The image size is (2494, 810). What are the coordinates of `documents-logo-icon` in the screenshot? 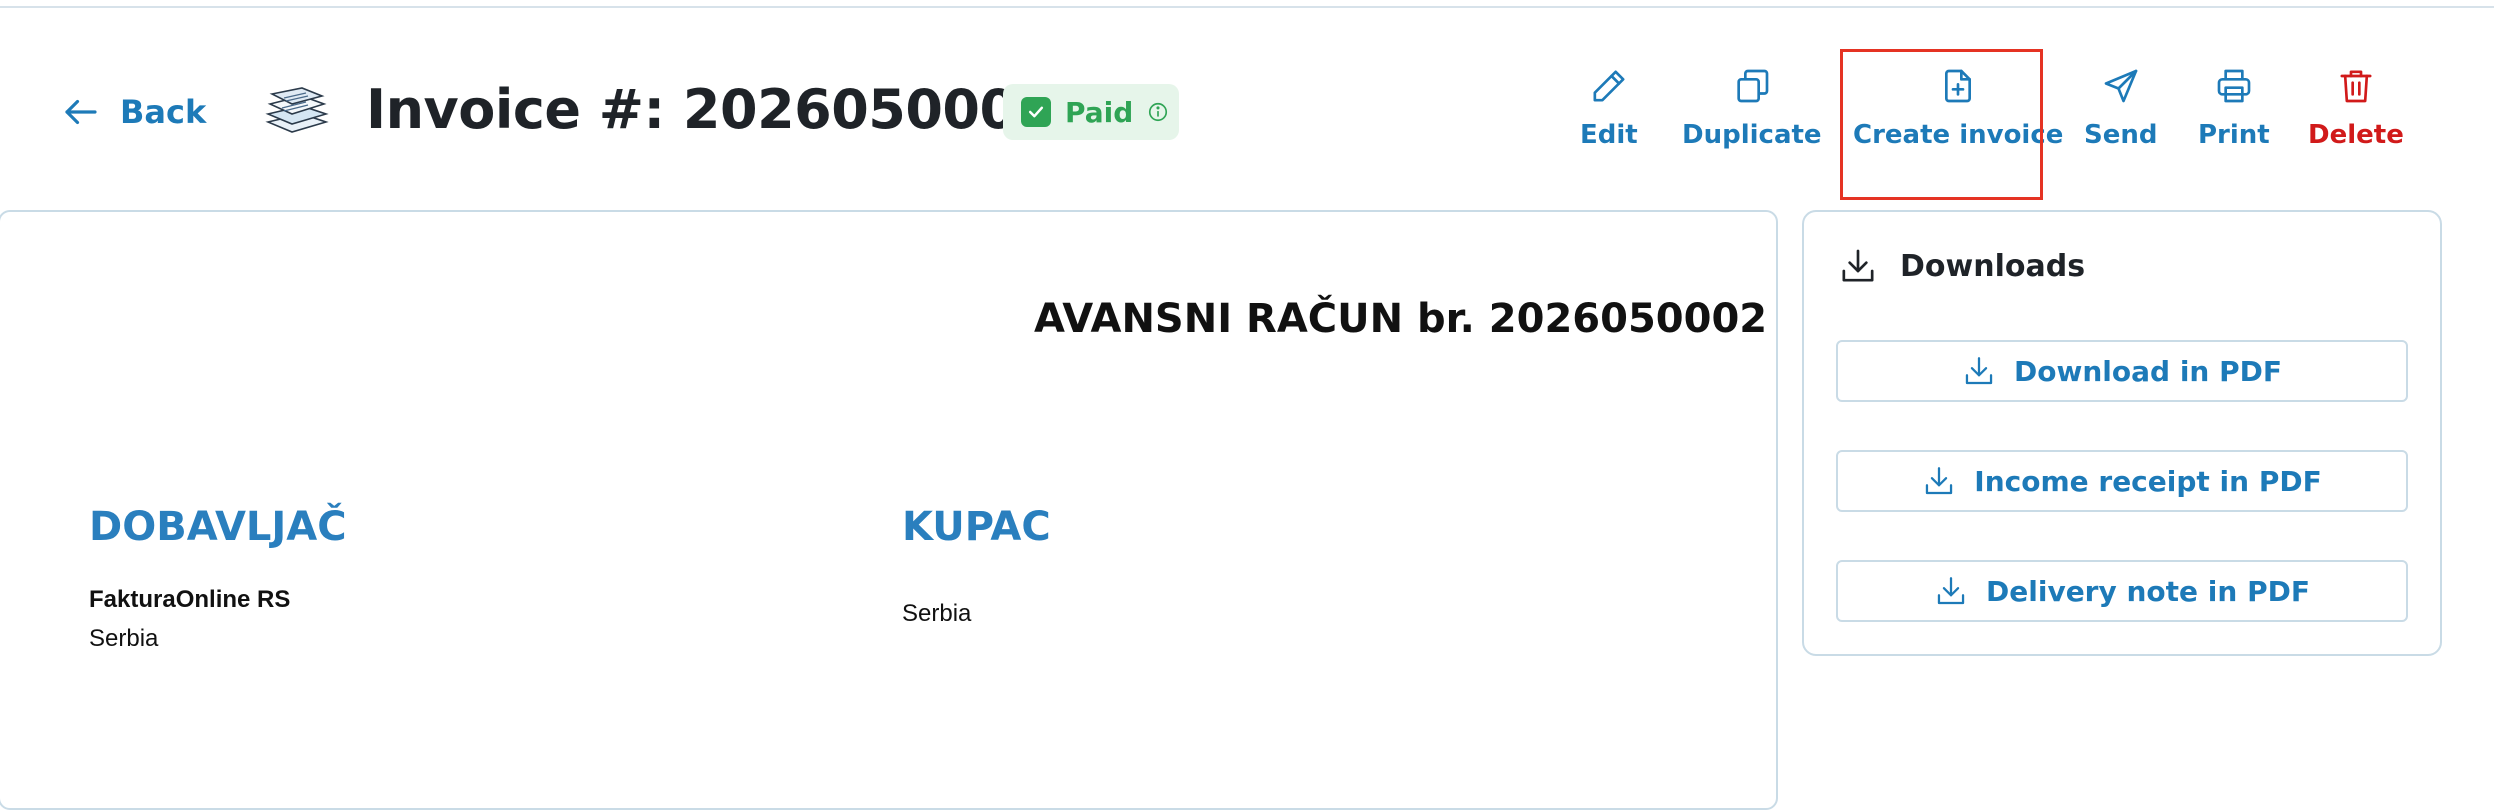 It's located at (297, 110).